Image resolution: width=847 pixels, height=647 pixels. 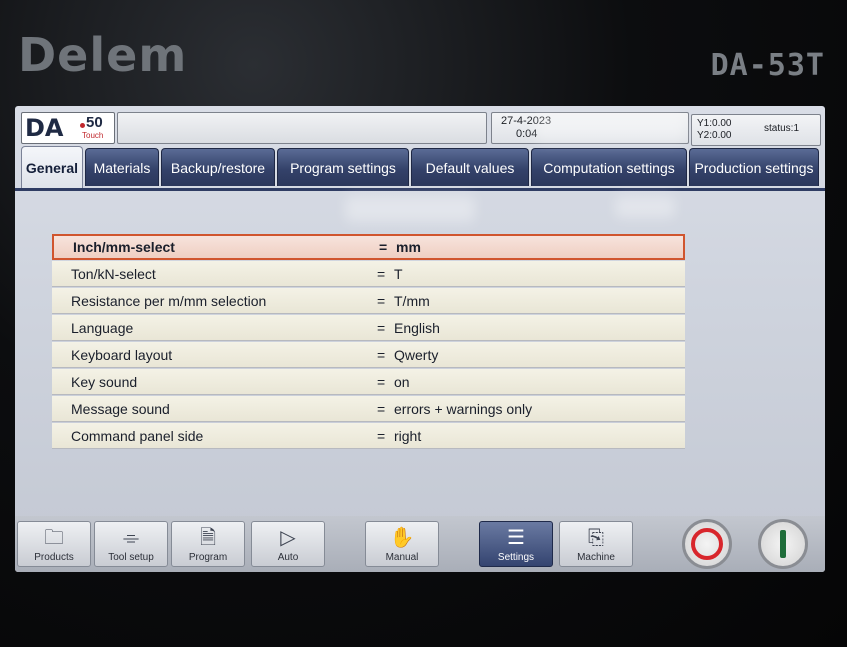 What do you see at coordinates (169, 300) in the screenshot?
I see `setting-label: Resistance per m/mm selection` at bounding box center [169, 300].